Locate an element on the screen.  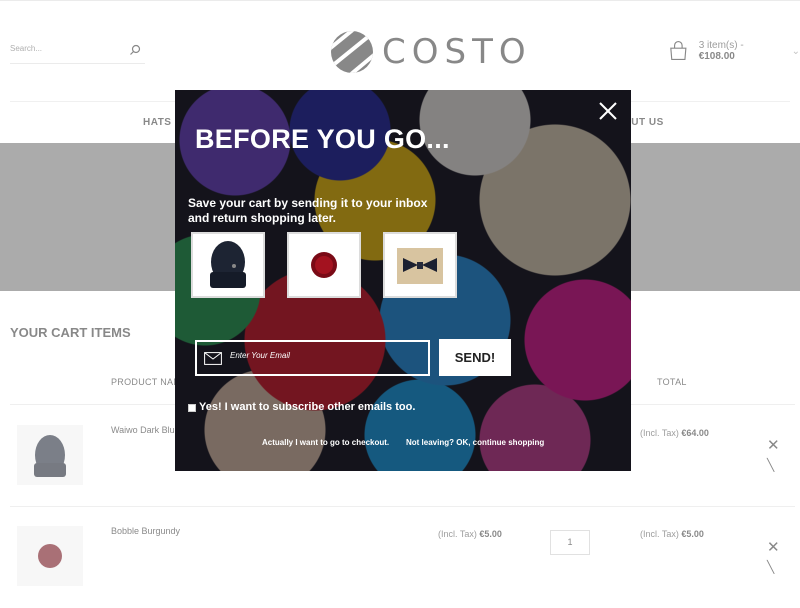
modal-product-bowtie is located at coordinates (420, 265).